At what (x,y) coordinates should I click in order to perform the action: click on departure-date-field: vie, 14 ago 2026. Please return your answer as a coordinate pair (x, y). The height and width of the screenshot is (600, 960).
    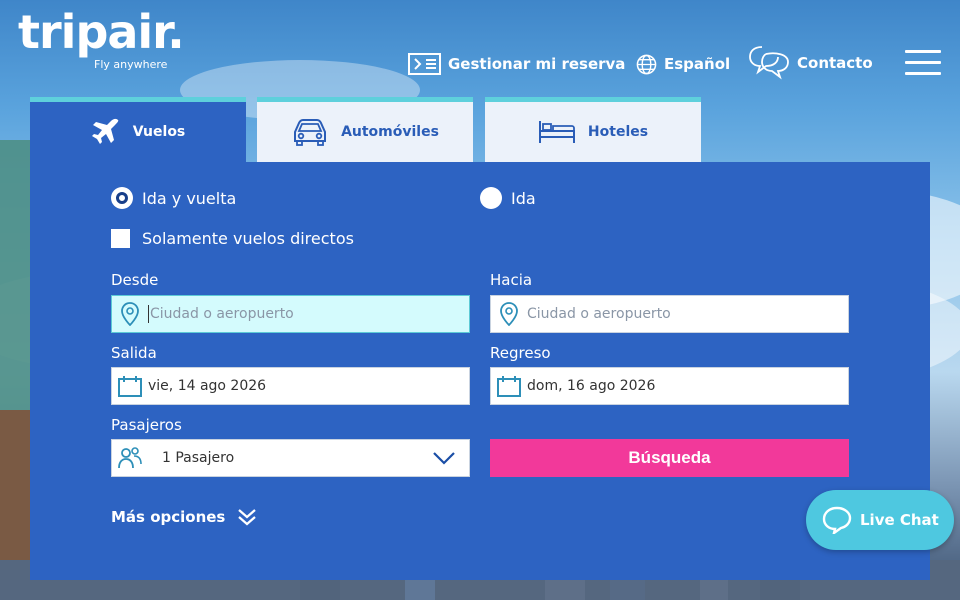
    Looking at the image, I should click on (290, 386).